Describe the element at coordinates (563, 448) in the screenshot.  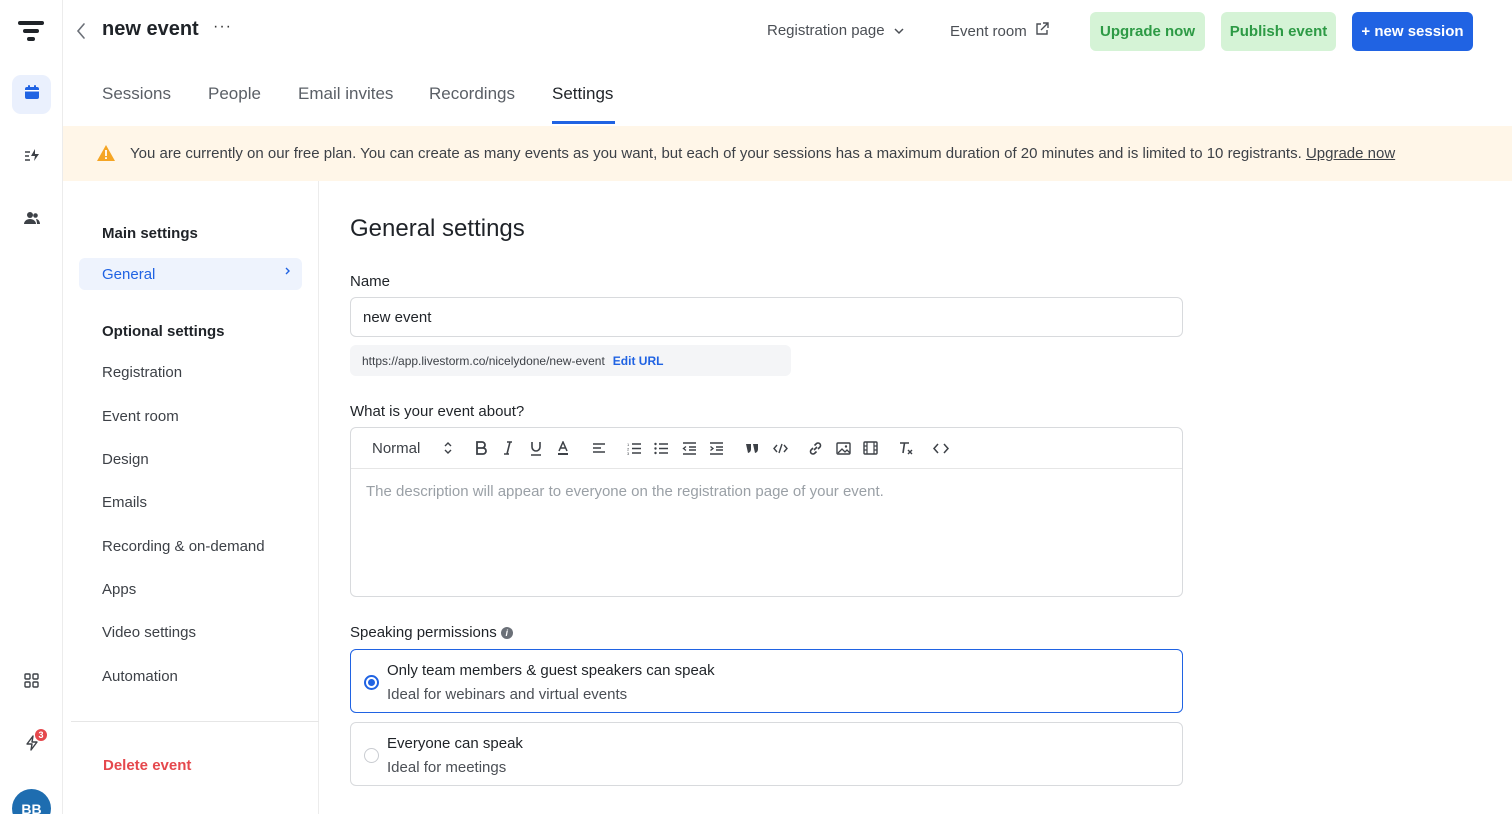
I see `text-color-icon` at that location.